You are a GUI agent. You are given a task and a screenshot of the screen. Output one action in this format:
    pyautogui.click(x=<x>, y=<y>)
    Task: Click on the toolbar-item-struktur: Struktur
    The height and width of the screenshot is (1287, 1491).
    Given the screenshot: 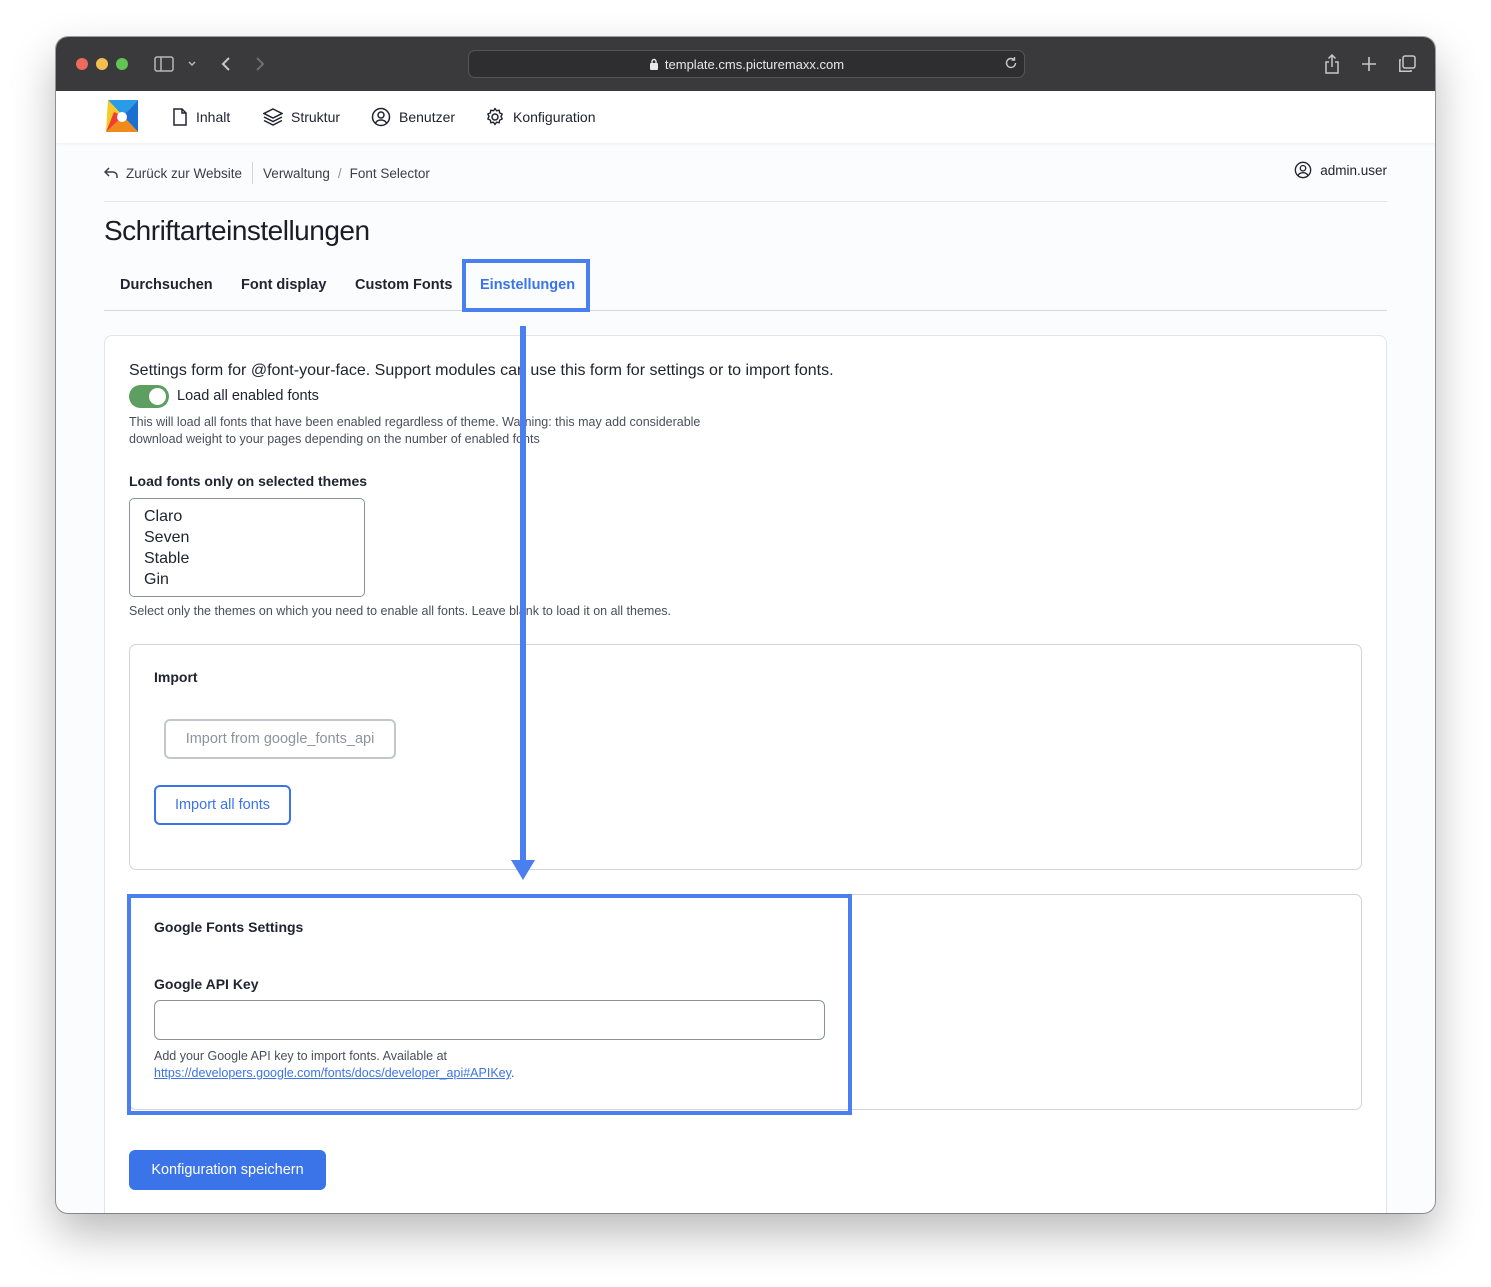 What is the action you would take?
    pyautogui.click(x=301, y=117)
    